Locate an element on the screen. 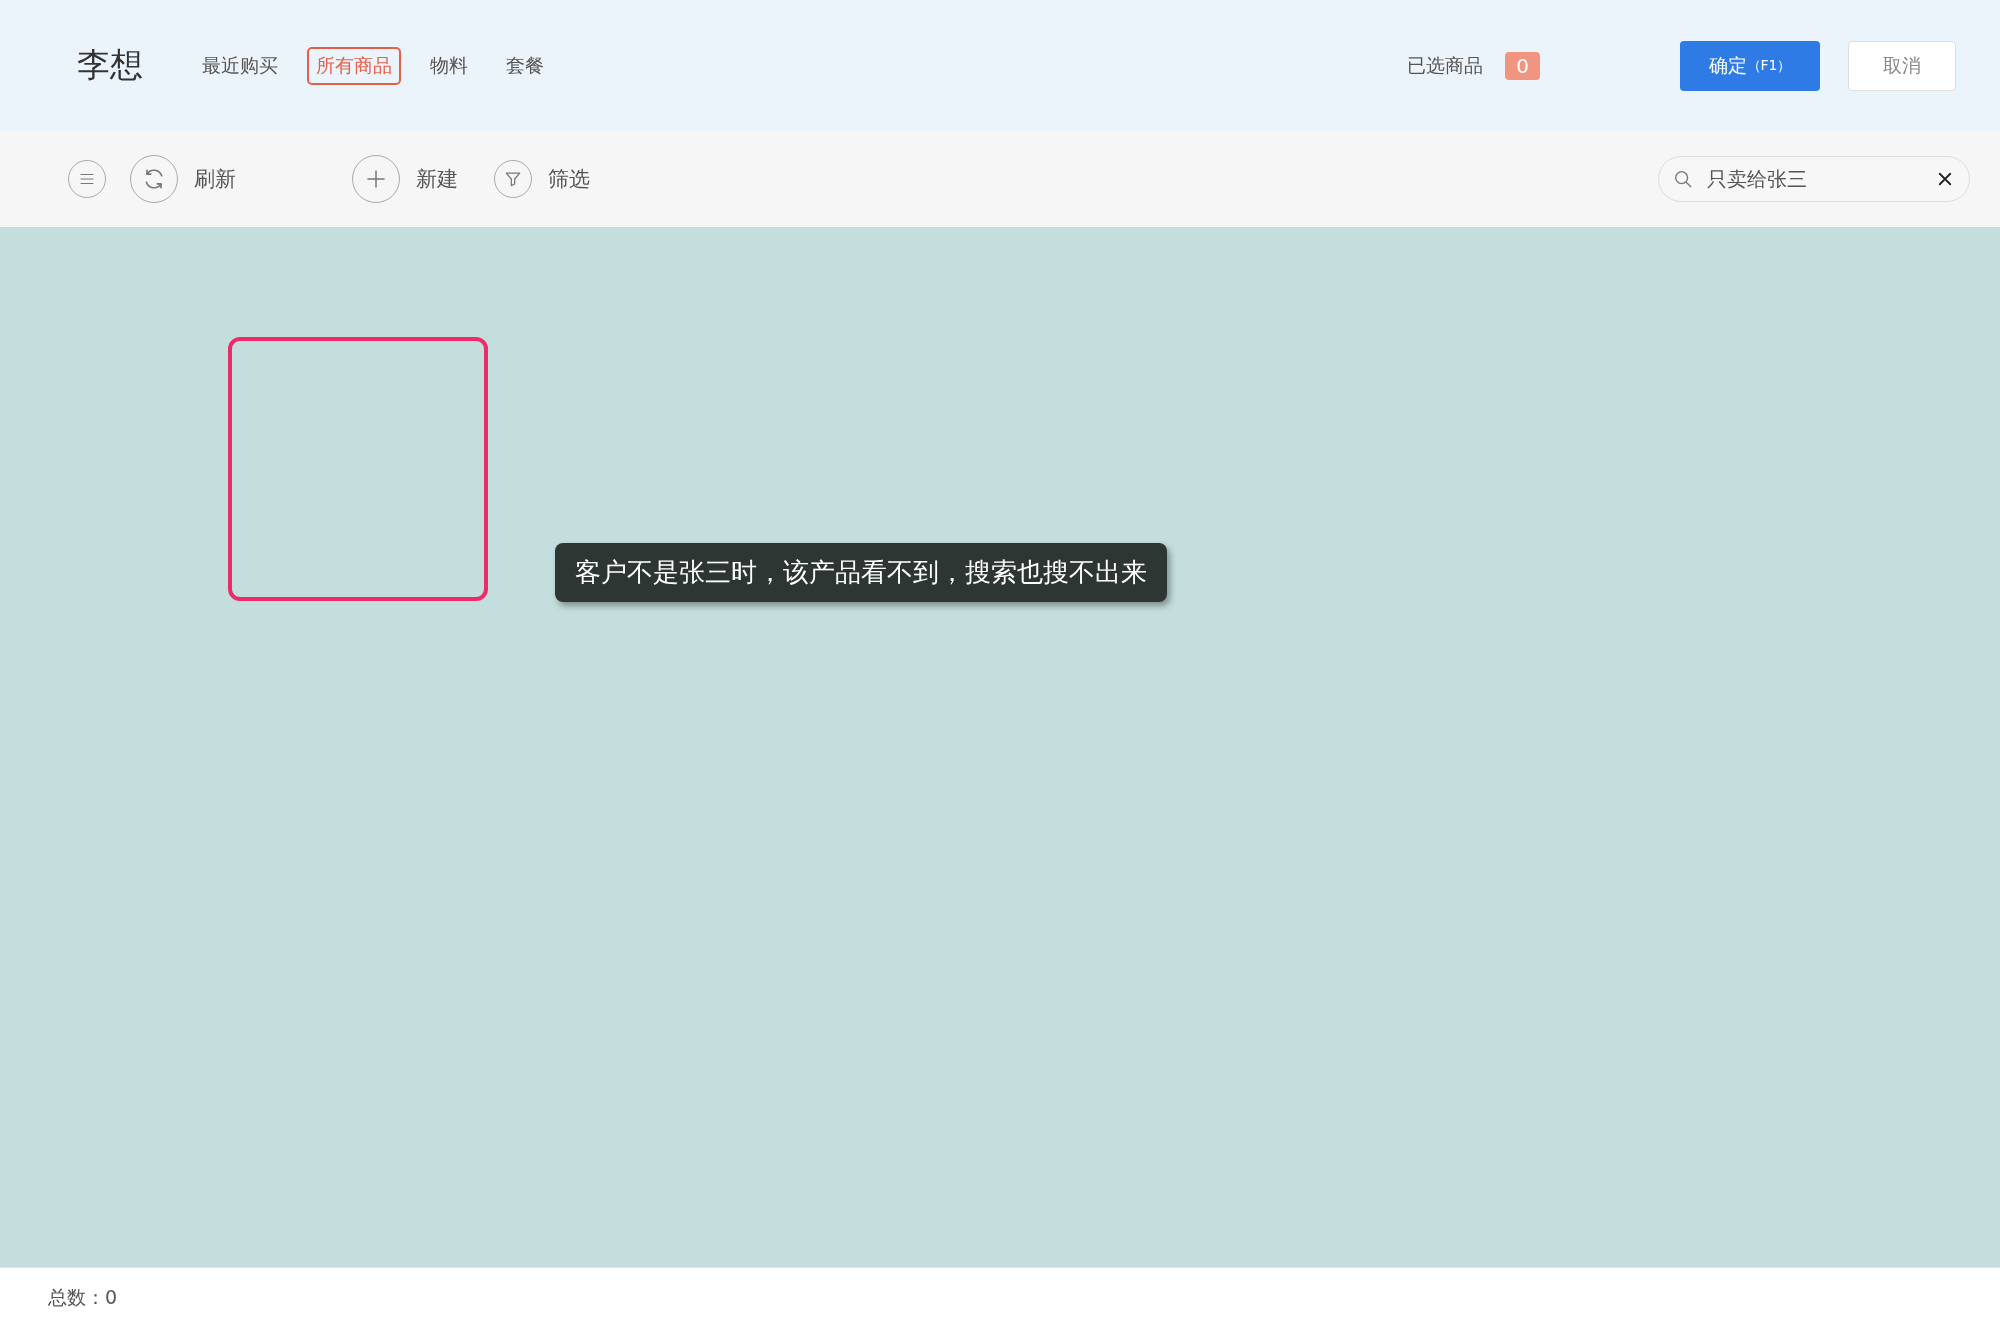 Image resolution: width=2000 pixels, height=1328 pixels. customer-name: 李想 is located at coordinates (110, 65).